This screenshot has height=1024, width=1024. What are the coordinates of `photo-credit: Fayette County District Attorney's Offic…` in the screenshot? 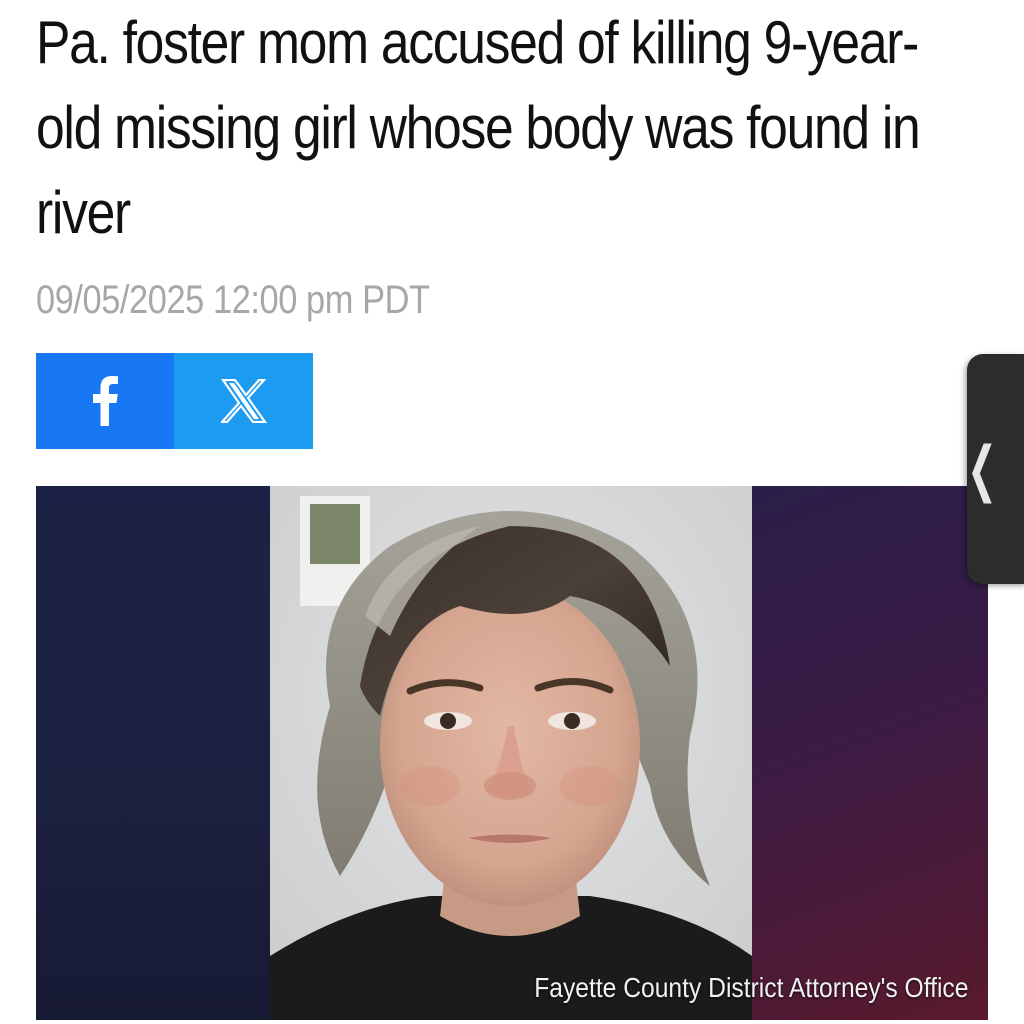 It's located at (750, 987).